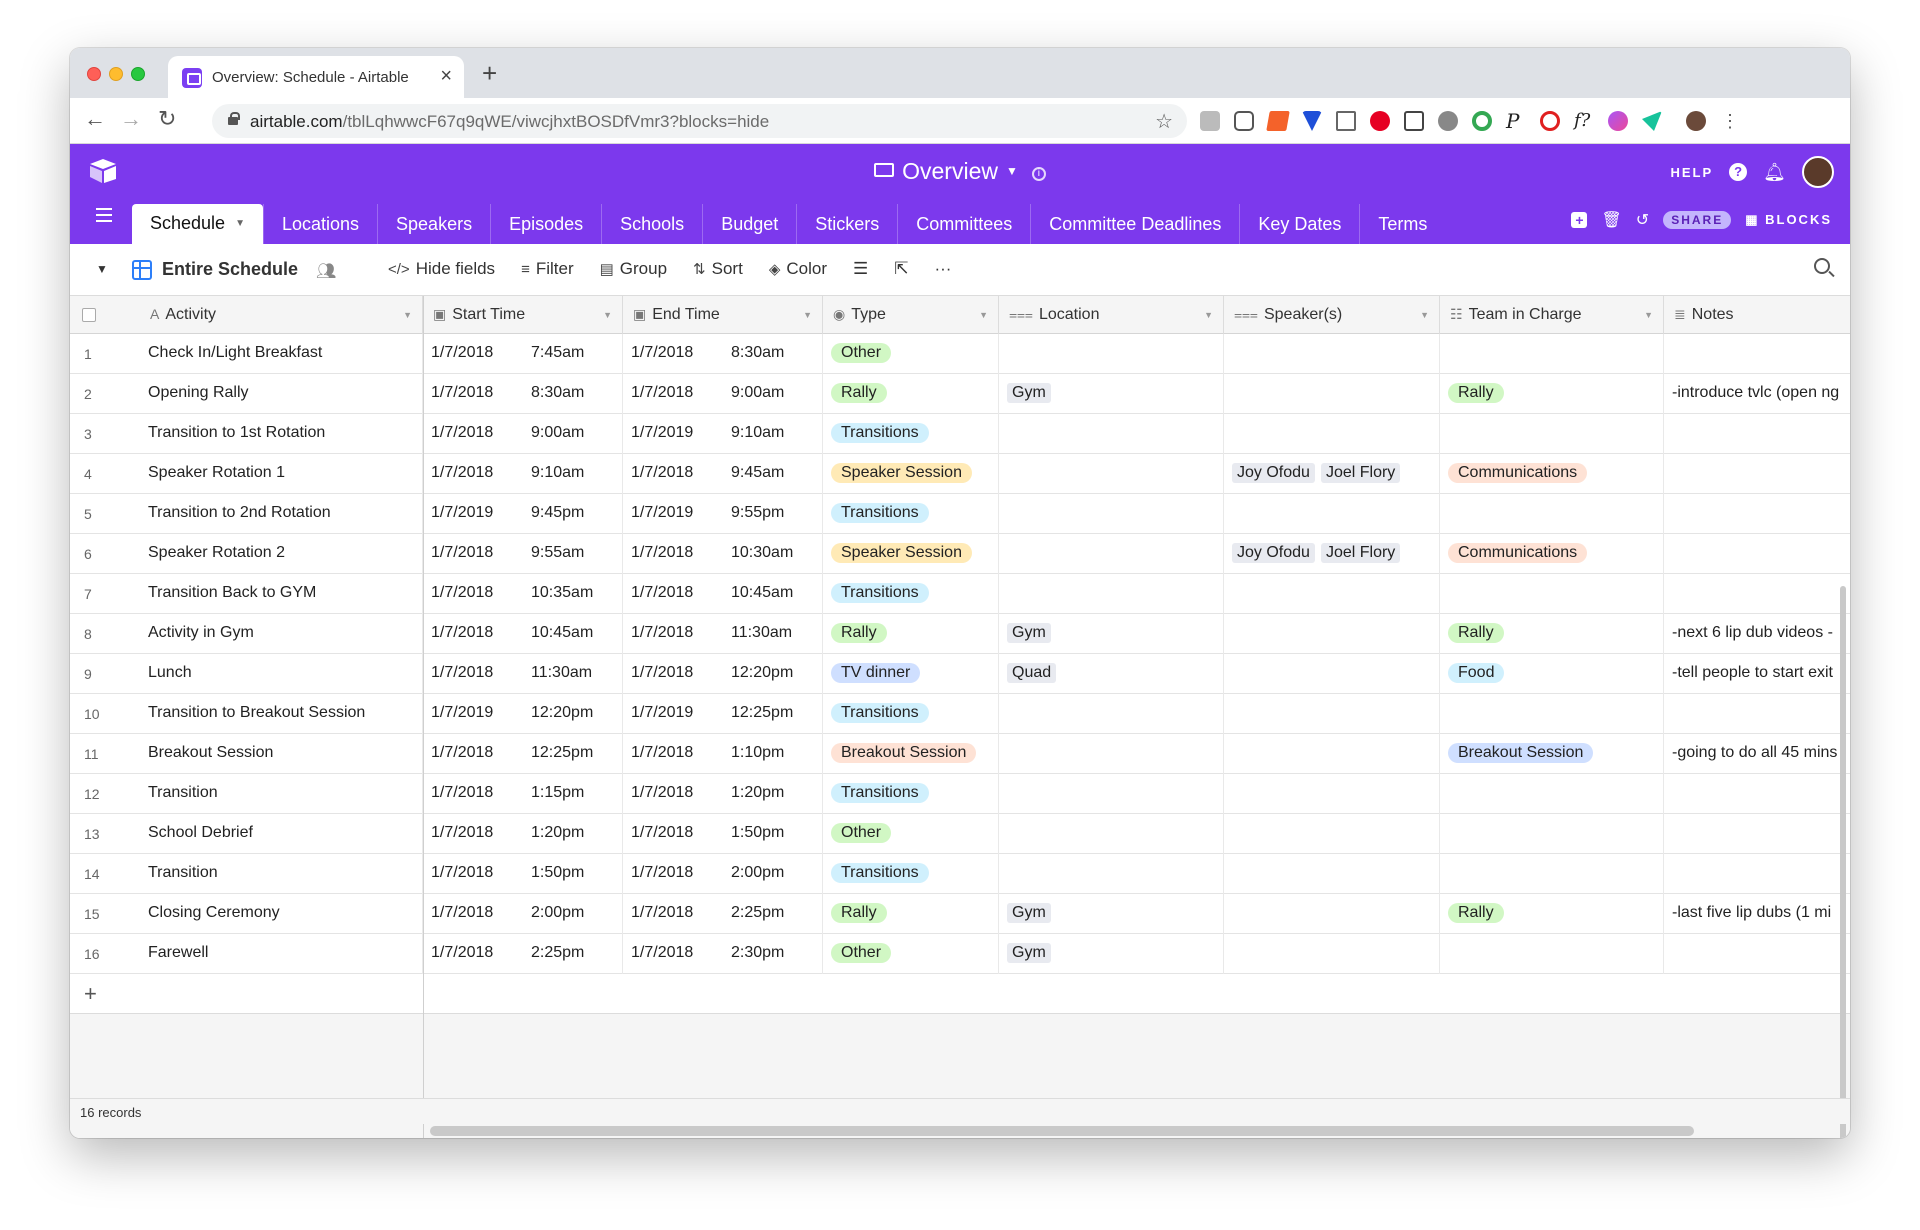  I want to click on start-time-cell: 1/7/2018 9:55am, so click(523, 554).